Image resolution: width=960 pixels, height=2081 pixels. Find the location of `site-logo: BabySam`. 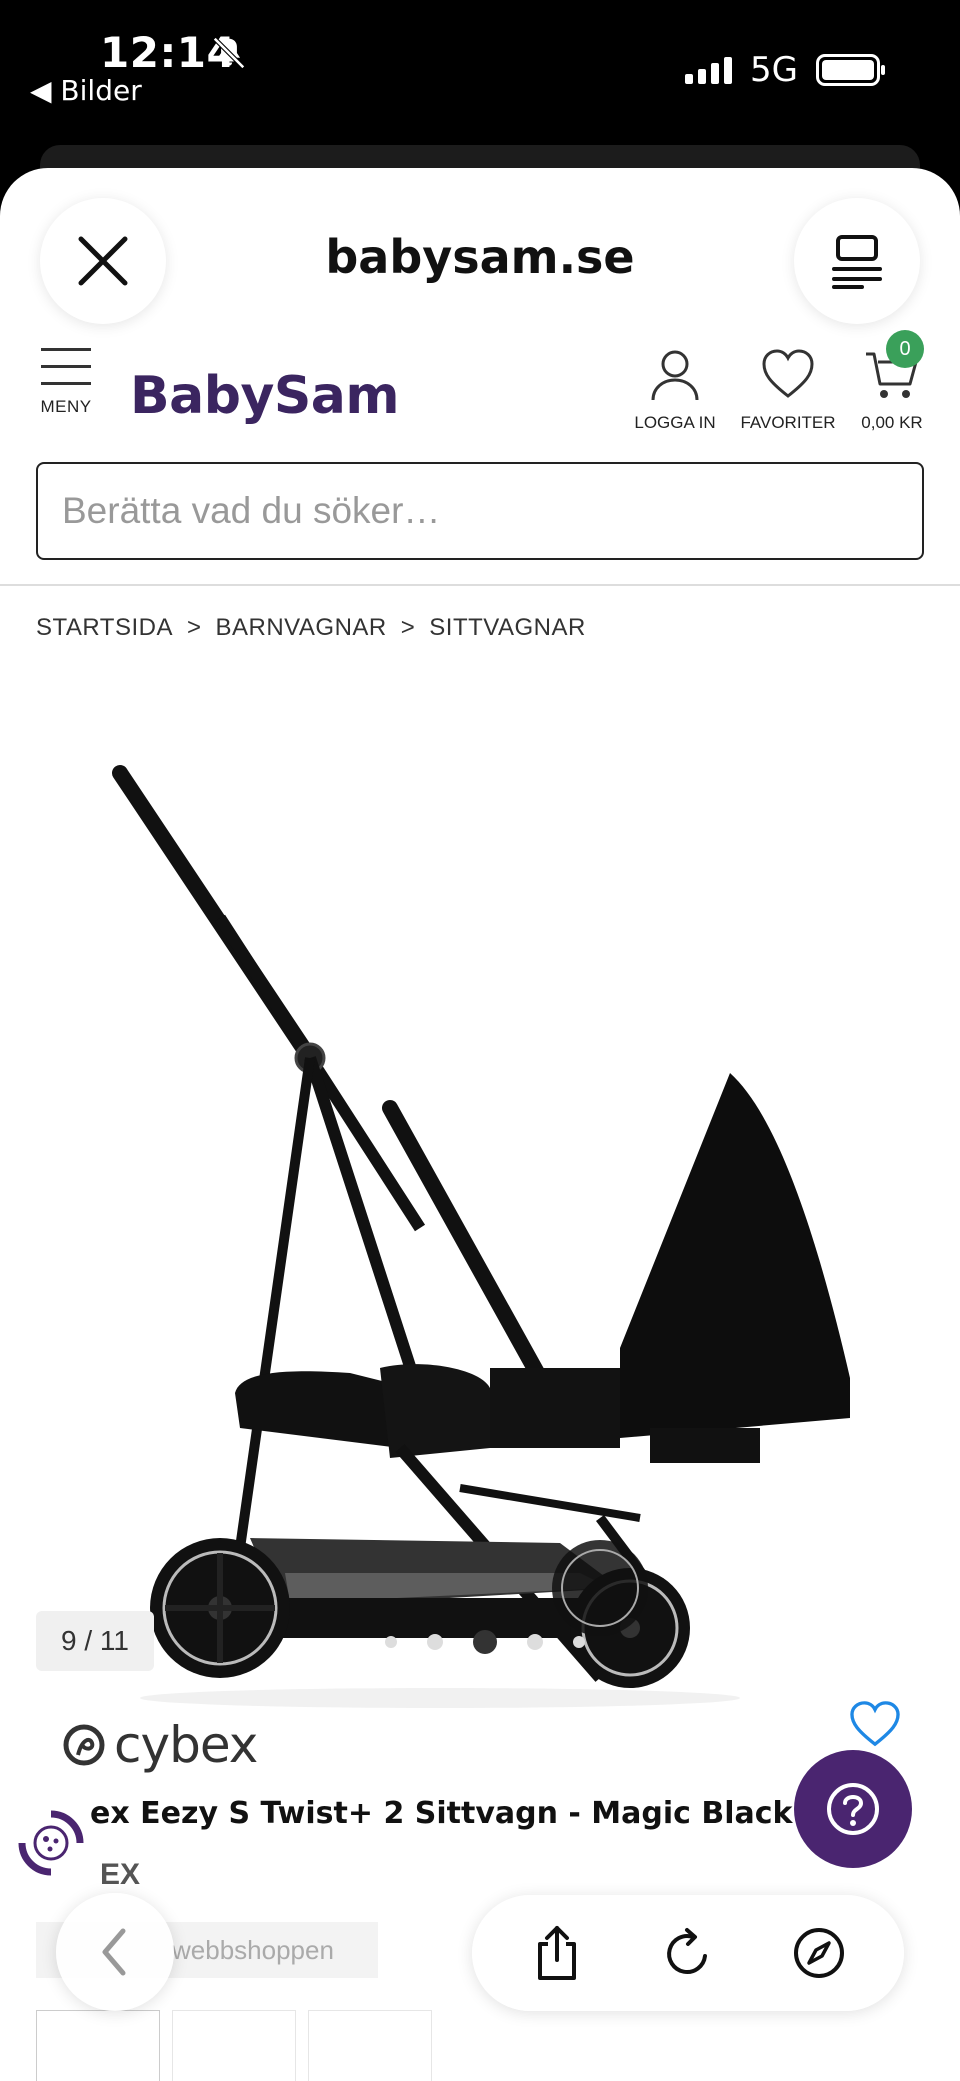

site-logo: BabySam is located at coordinates (265, 396).